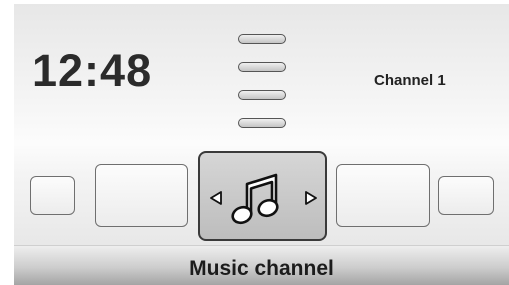  I want to click on clock-time: 12:48, so click(92, 70).